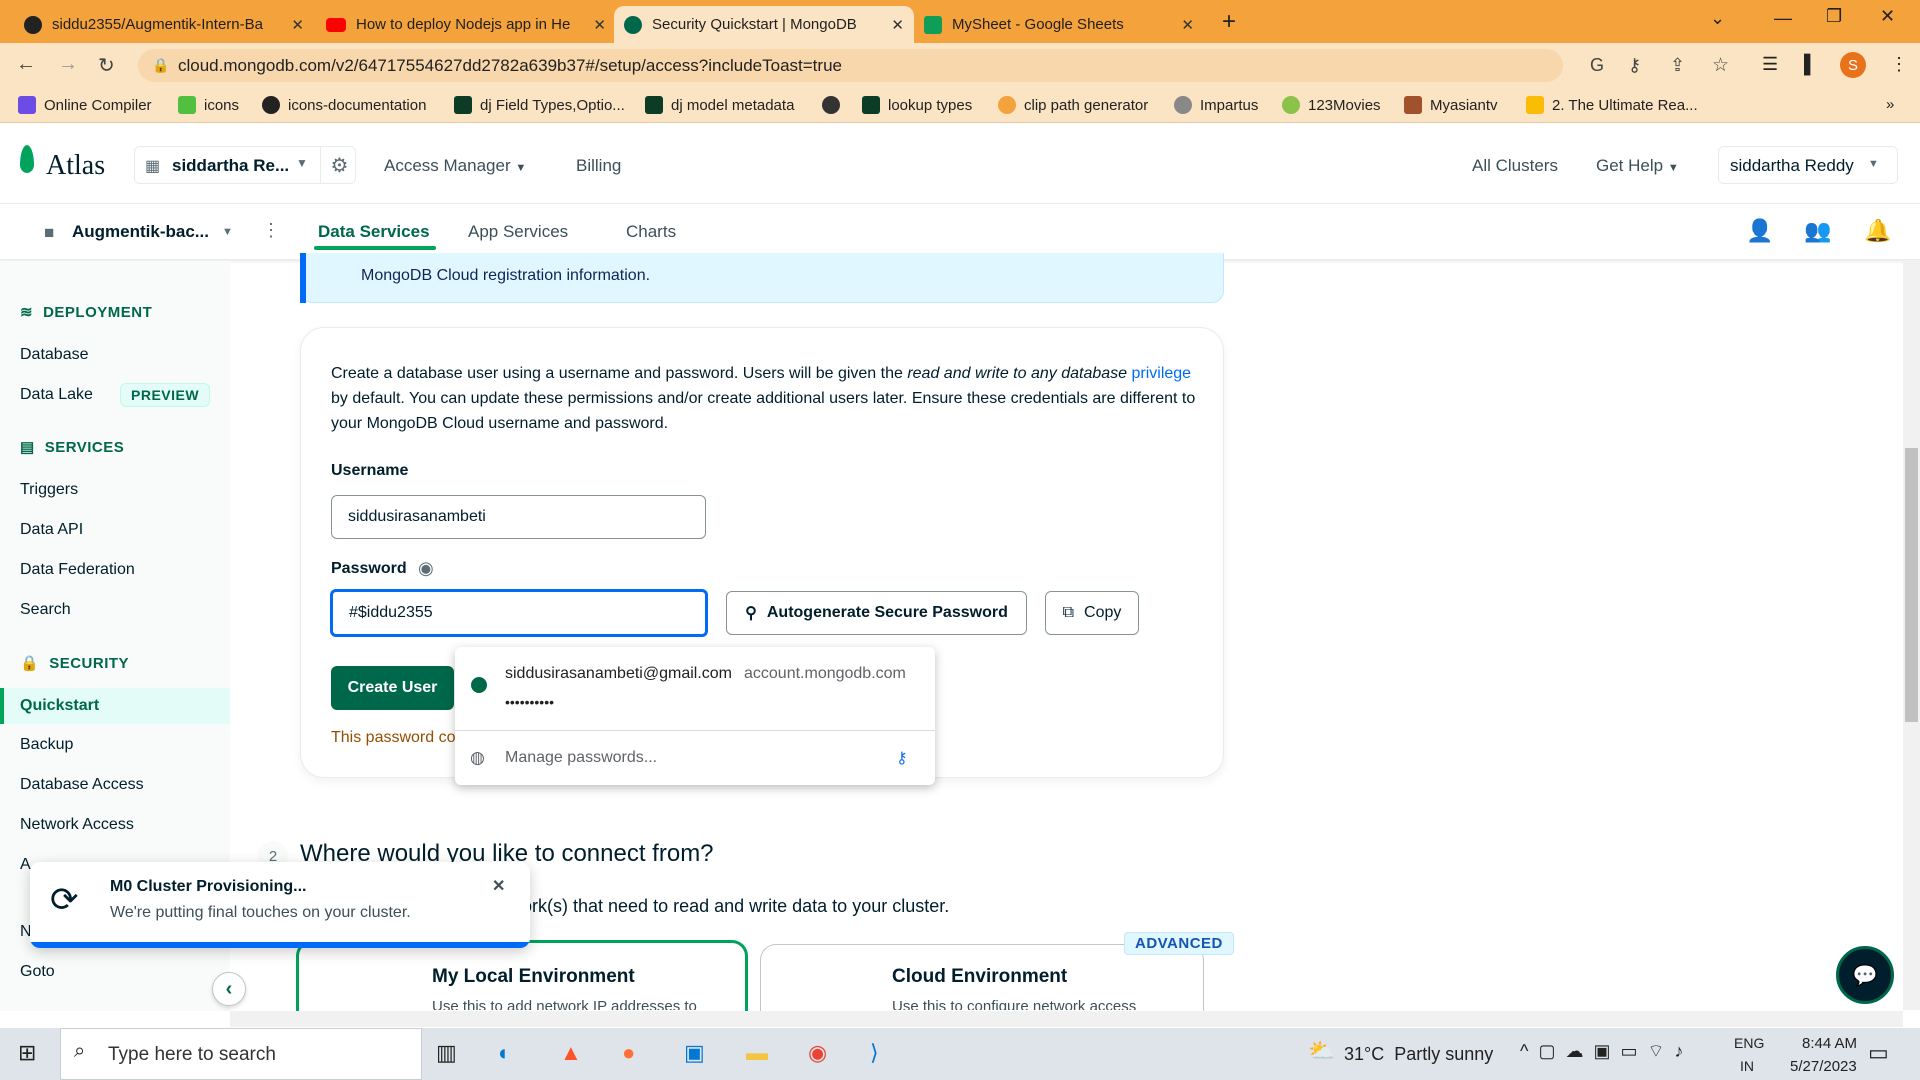  Describe the element at coordinates (271, 230) in the screenshot. I see `more-vertical-icon: ⋮` at that location.